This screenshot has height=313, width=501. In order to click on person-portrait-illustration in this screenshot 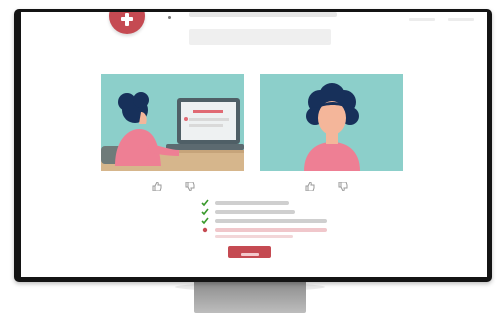, I will do `click(331, 122)`.